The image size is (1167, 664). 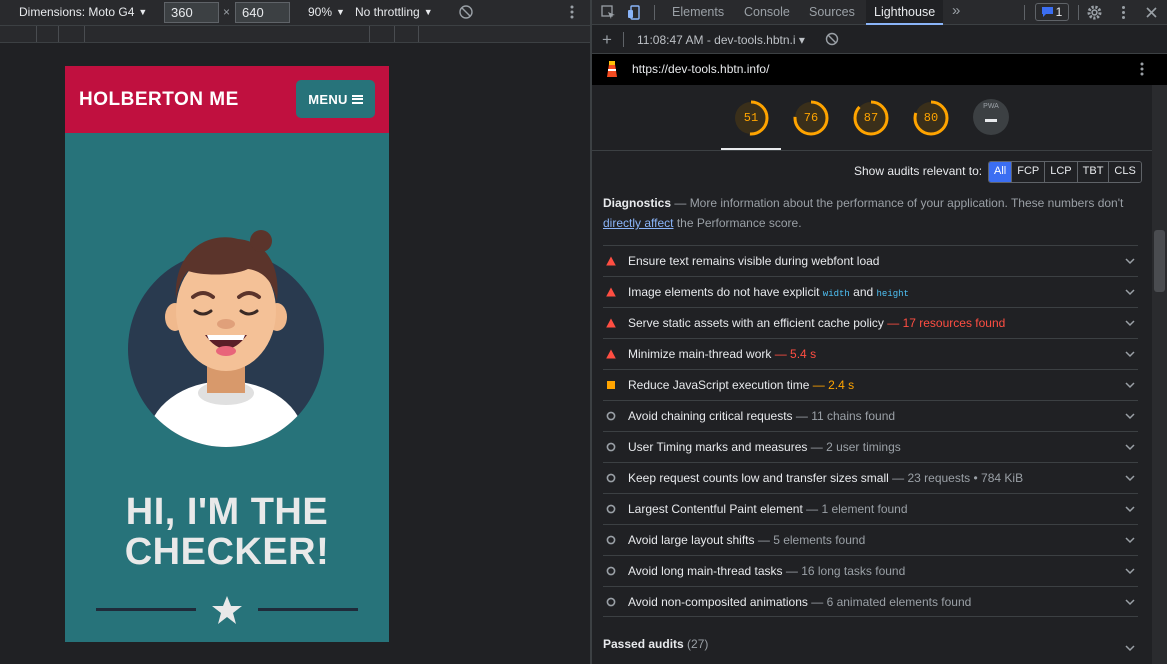 What do you see at coordinates (870, 353) in the screenshot?
I see `audit-row: Minimize main-thread work — 5.4 s` at bounding box center [870, 353].